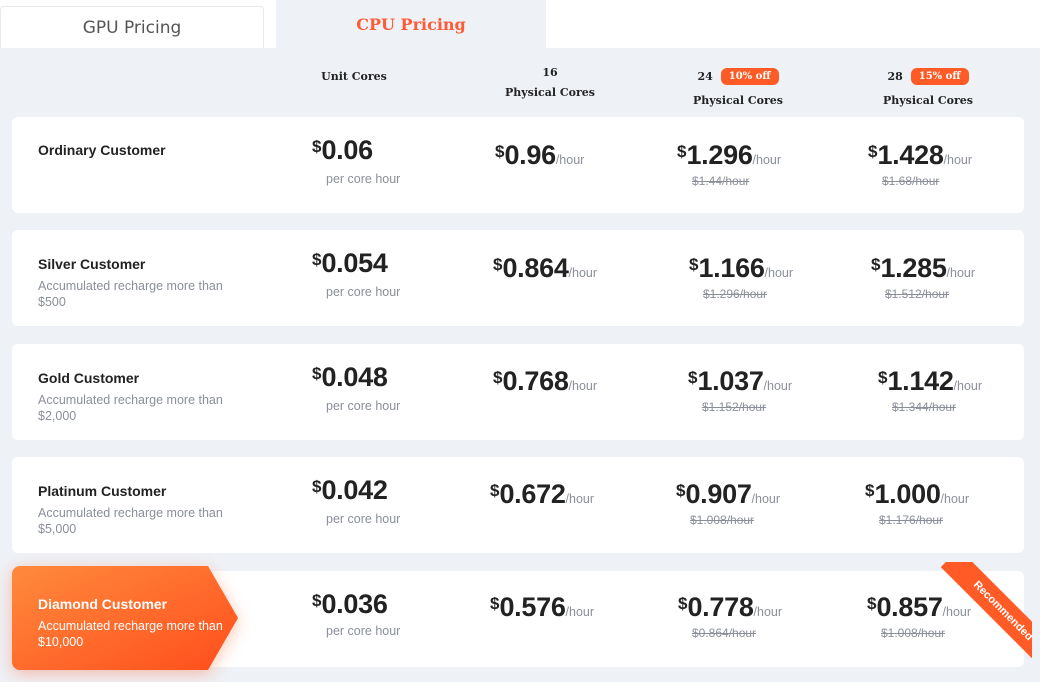 Image resolution: width=1040 pixels, height=682 pixels. Describe the element at coordinates (130, 634) in the screenshot. I see `tier-description: Accumulated recharge more than $10,000` at that location.